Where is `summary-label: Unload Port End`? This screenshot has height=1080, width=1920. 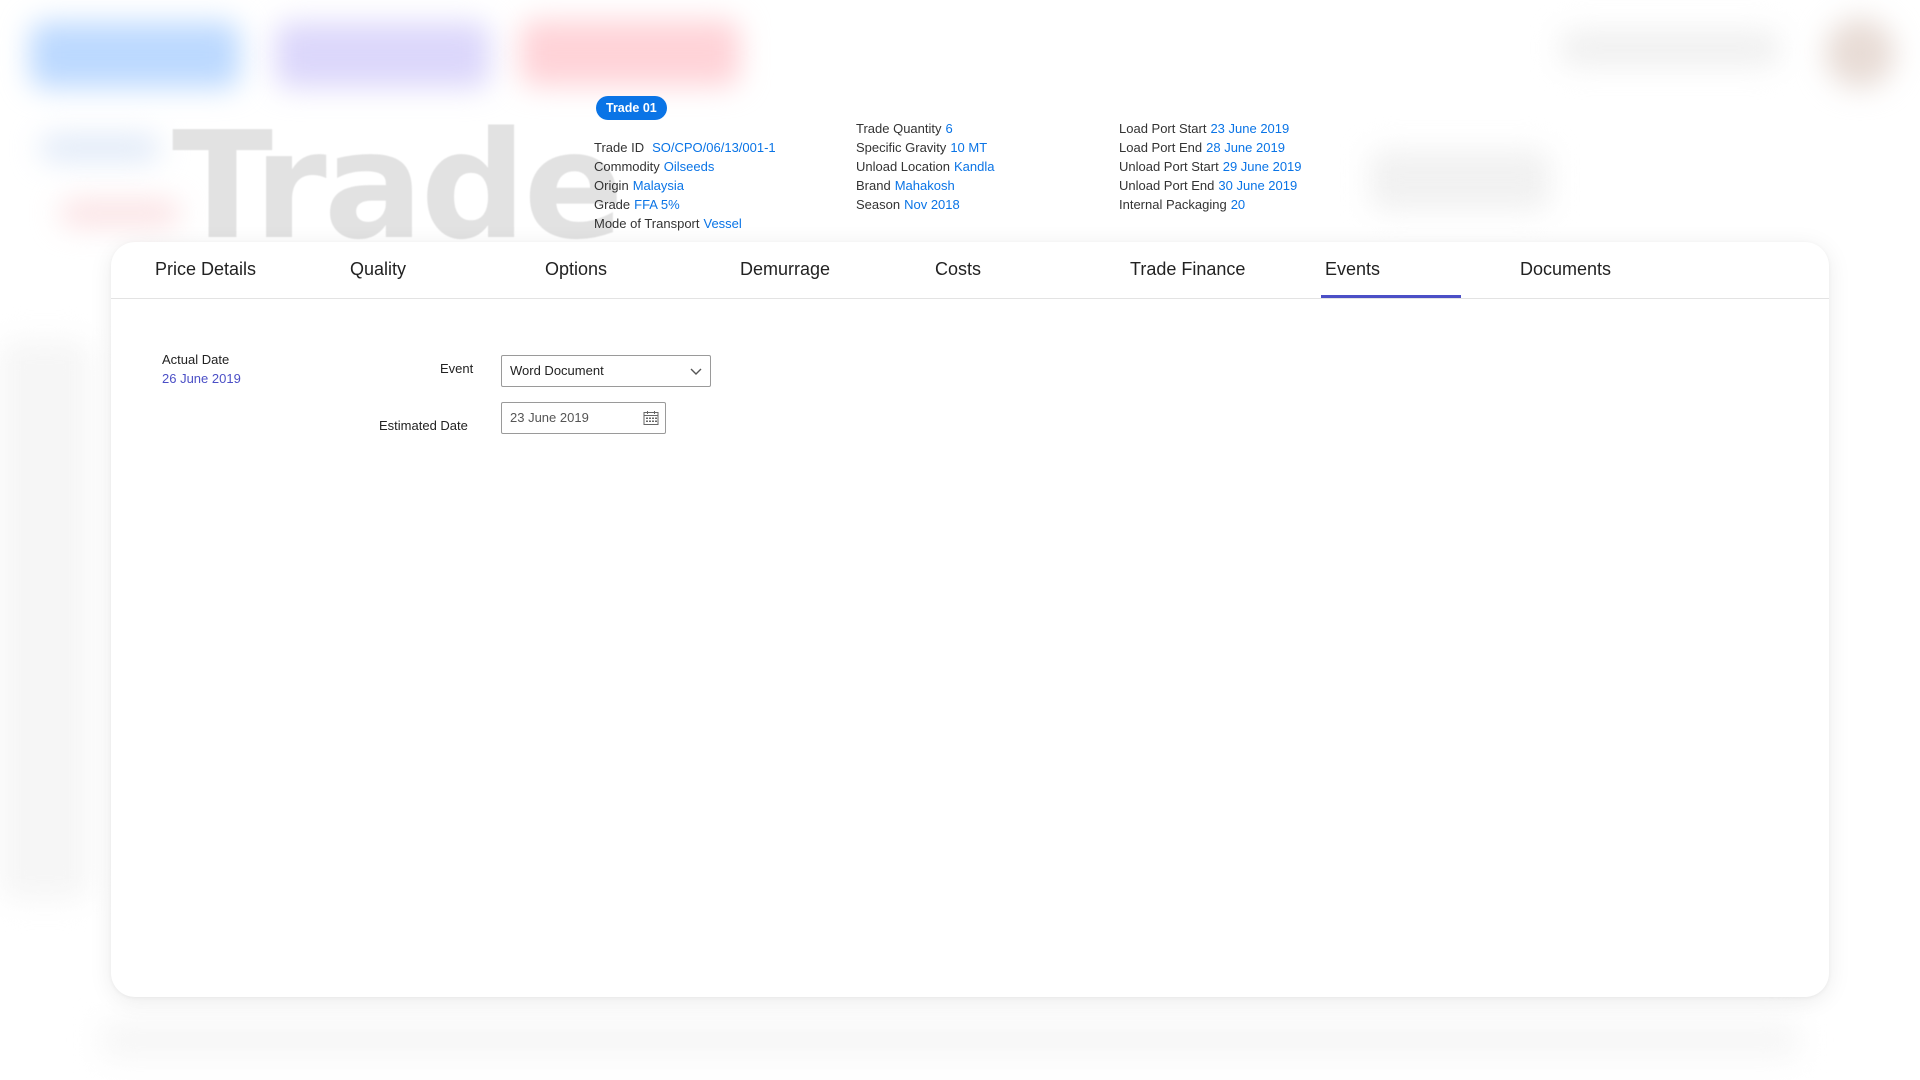
summary-label: Unload Port End is located at coordinates (1167, 185).